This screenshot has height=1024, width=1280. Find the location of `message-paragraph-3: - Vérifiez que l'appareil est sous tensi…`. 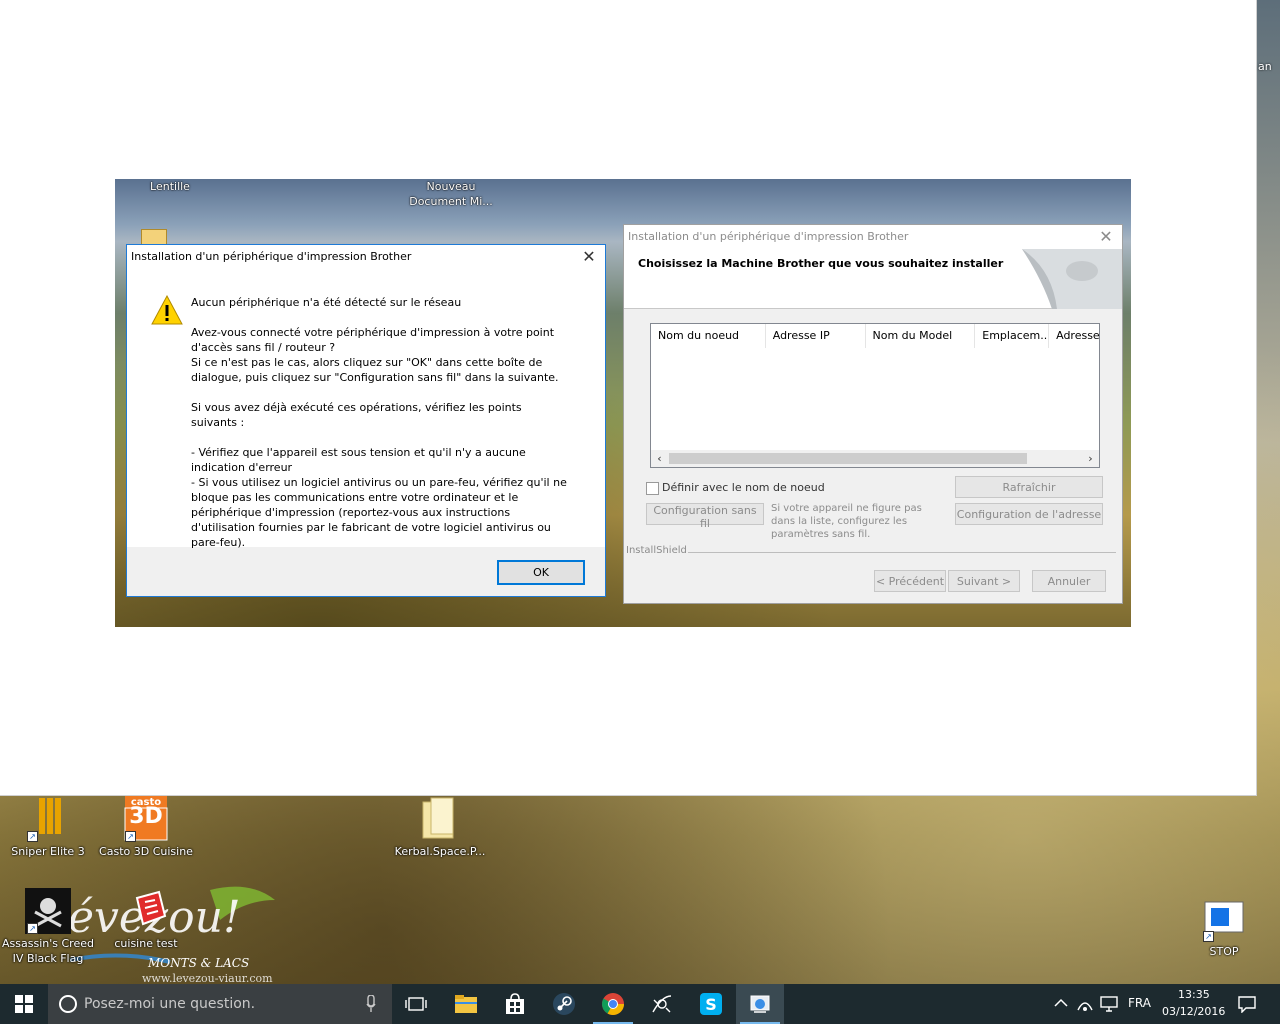

message-paragraph-3: - Vérifiez que l'appareil est sous tensi… is located at coordinates (379, 497).